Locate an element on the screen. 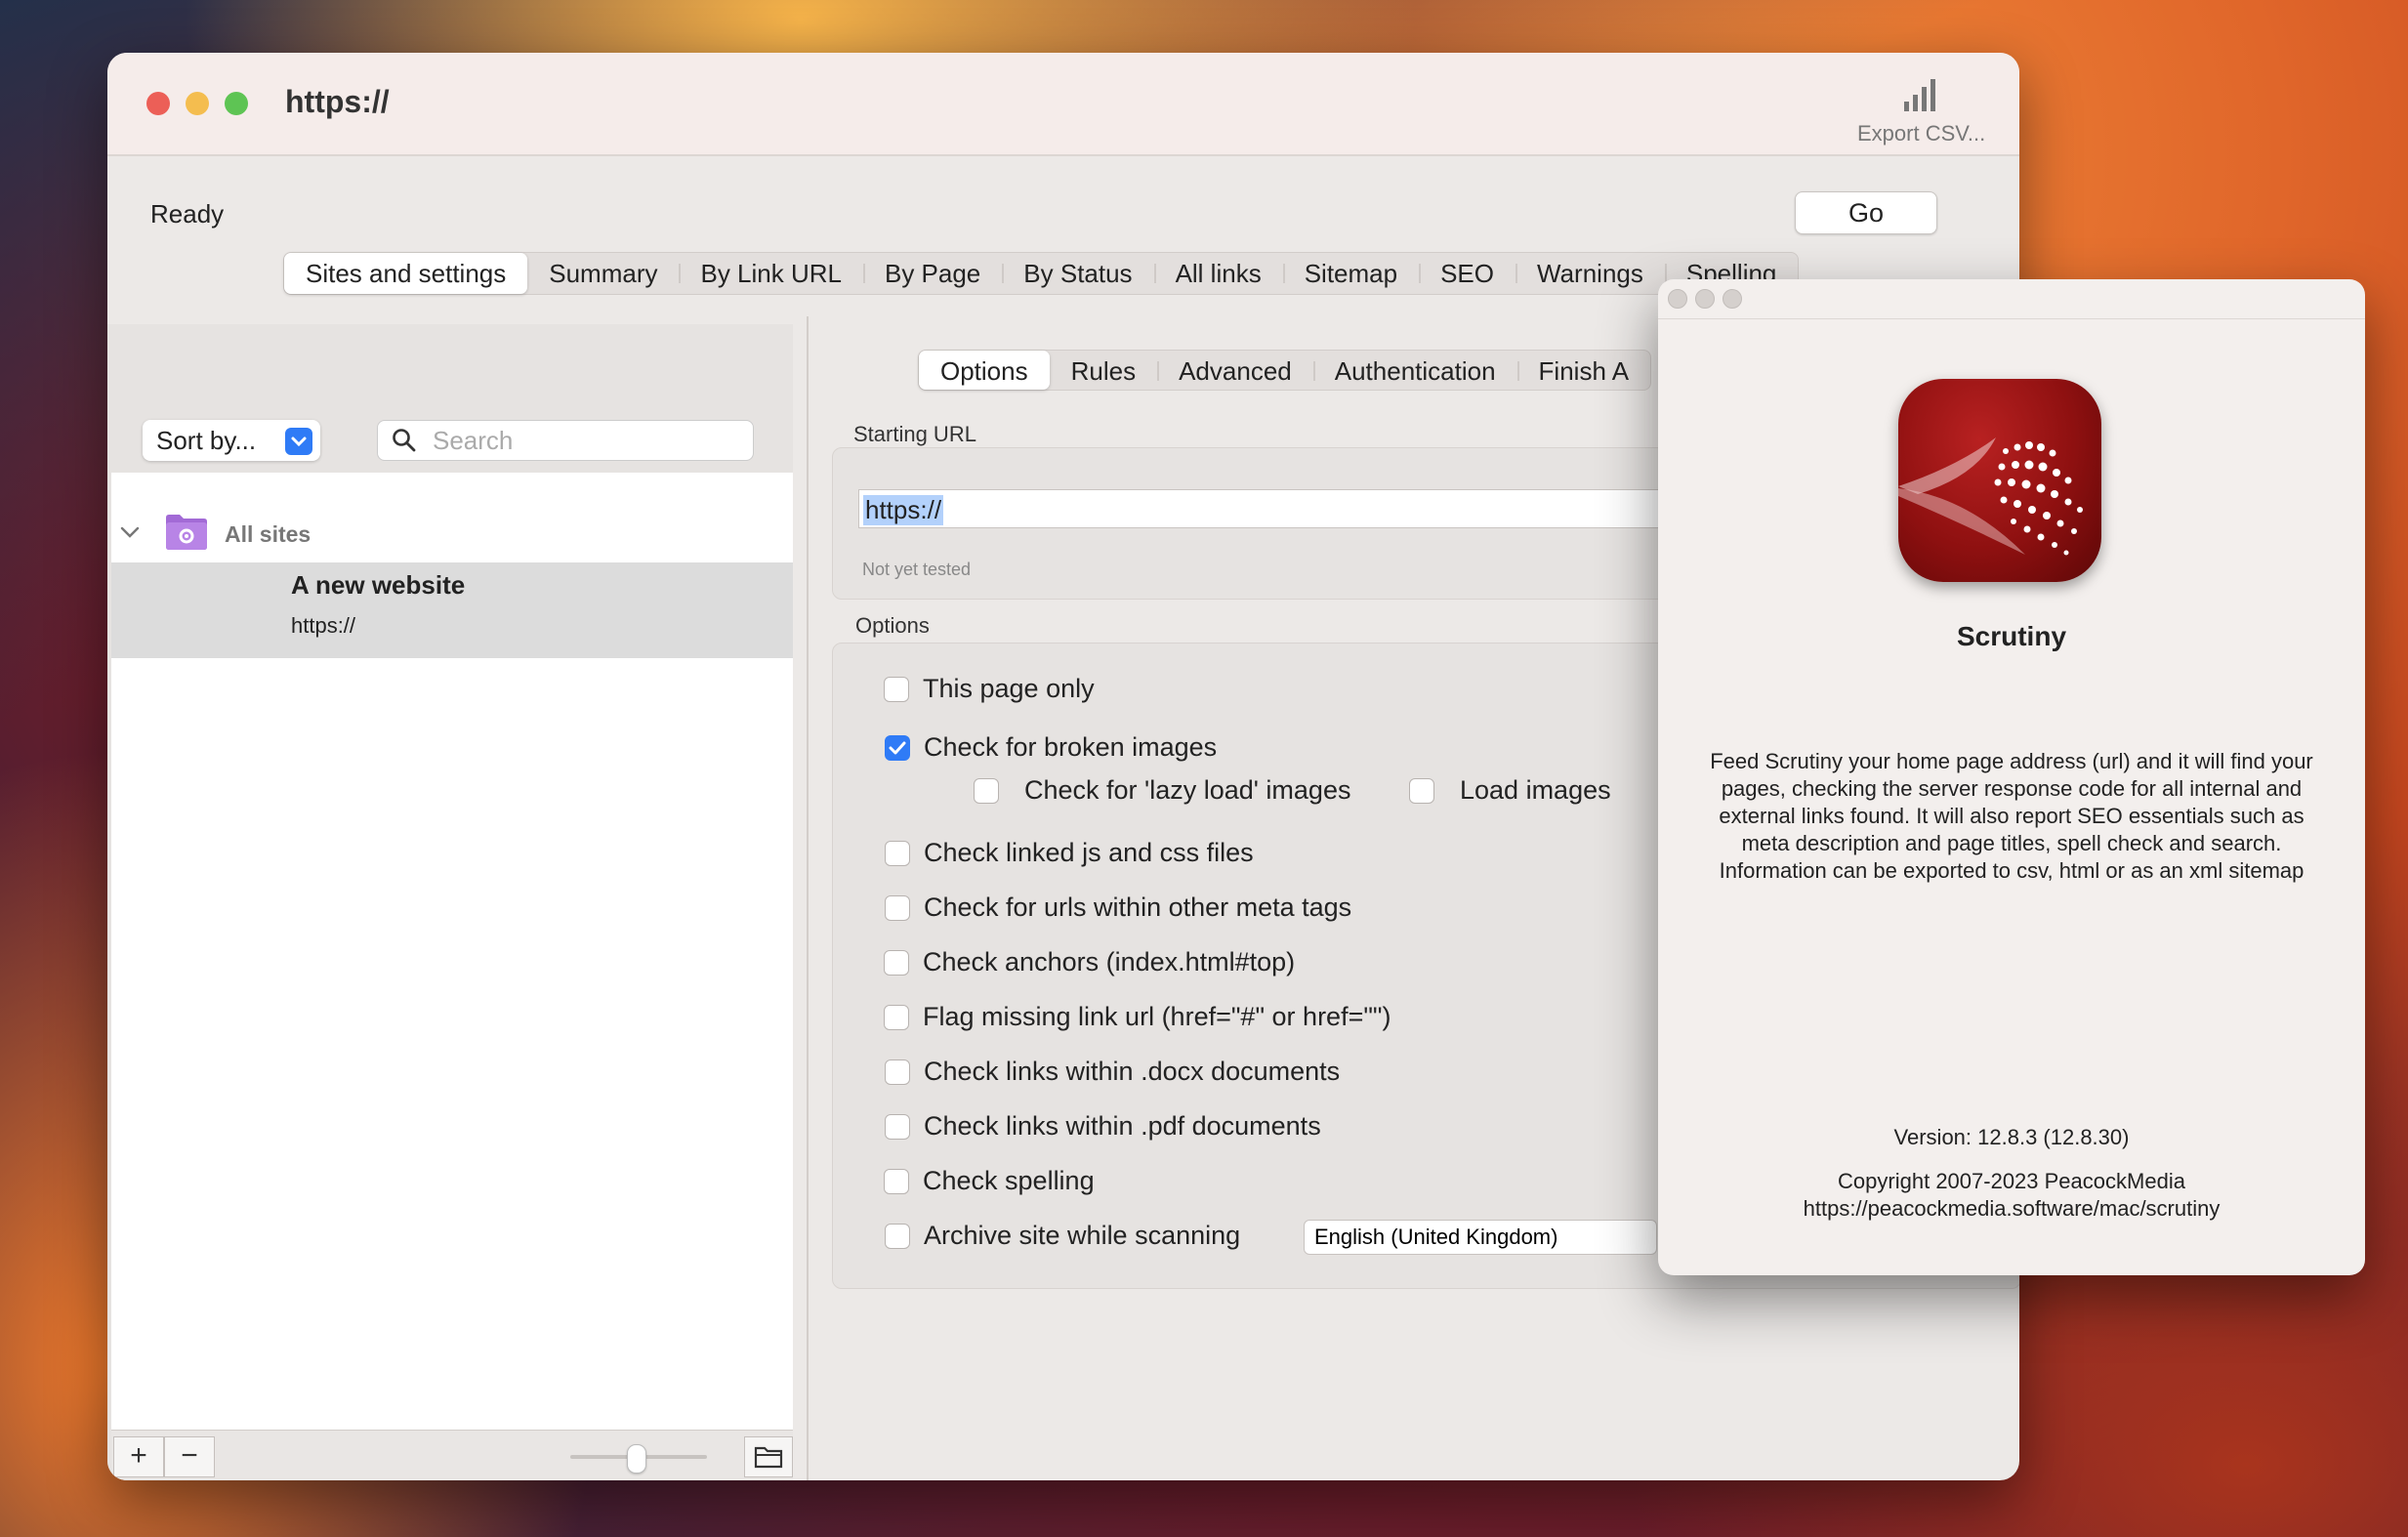 The width and height of the screenshot is (2408, 1537). tab-by-link-url: By Link URL is located at coordinates (771, 274).